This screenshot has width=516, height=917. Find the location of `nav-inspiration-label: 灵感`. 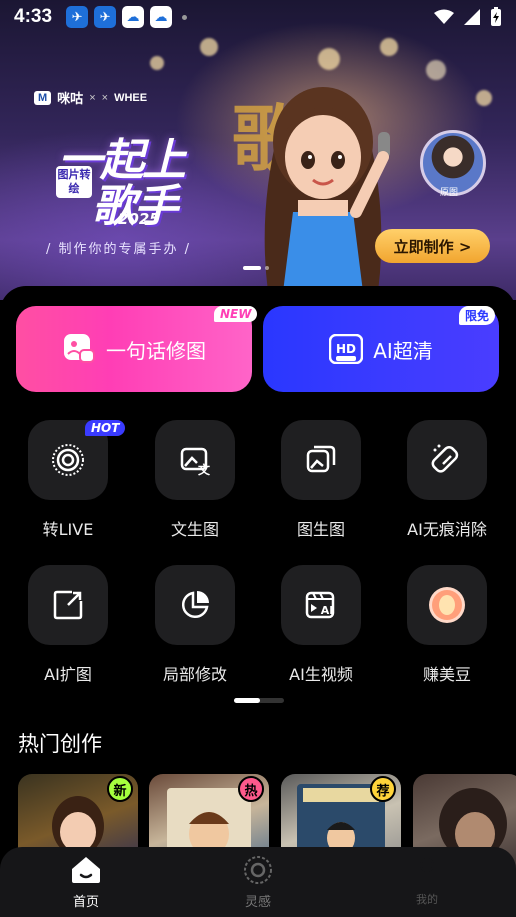

nav-inspiration-label: 灵感 is located at coordinates (257, 902).